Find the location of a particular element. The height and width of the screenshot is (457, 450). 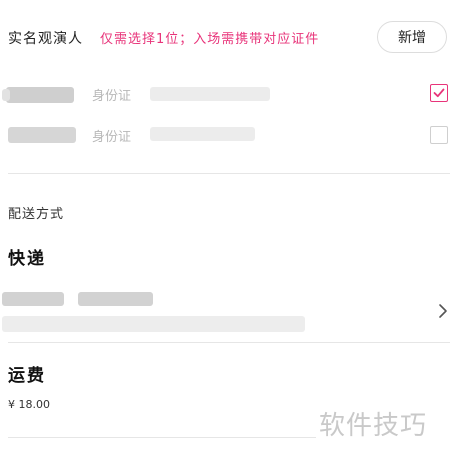

watermark-text: 软件技巧 is located at coordinates (373, 426).